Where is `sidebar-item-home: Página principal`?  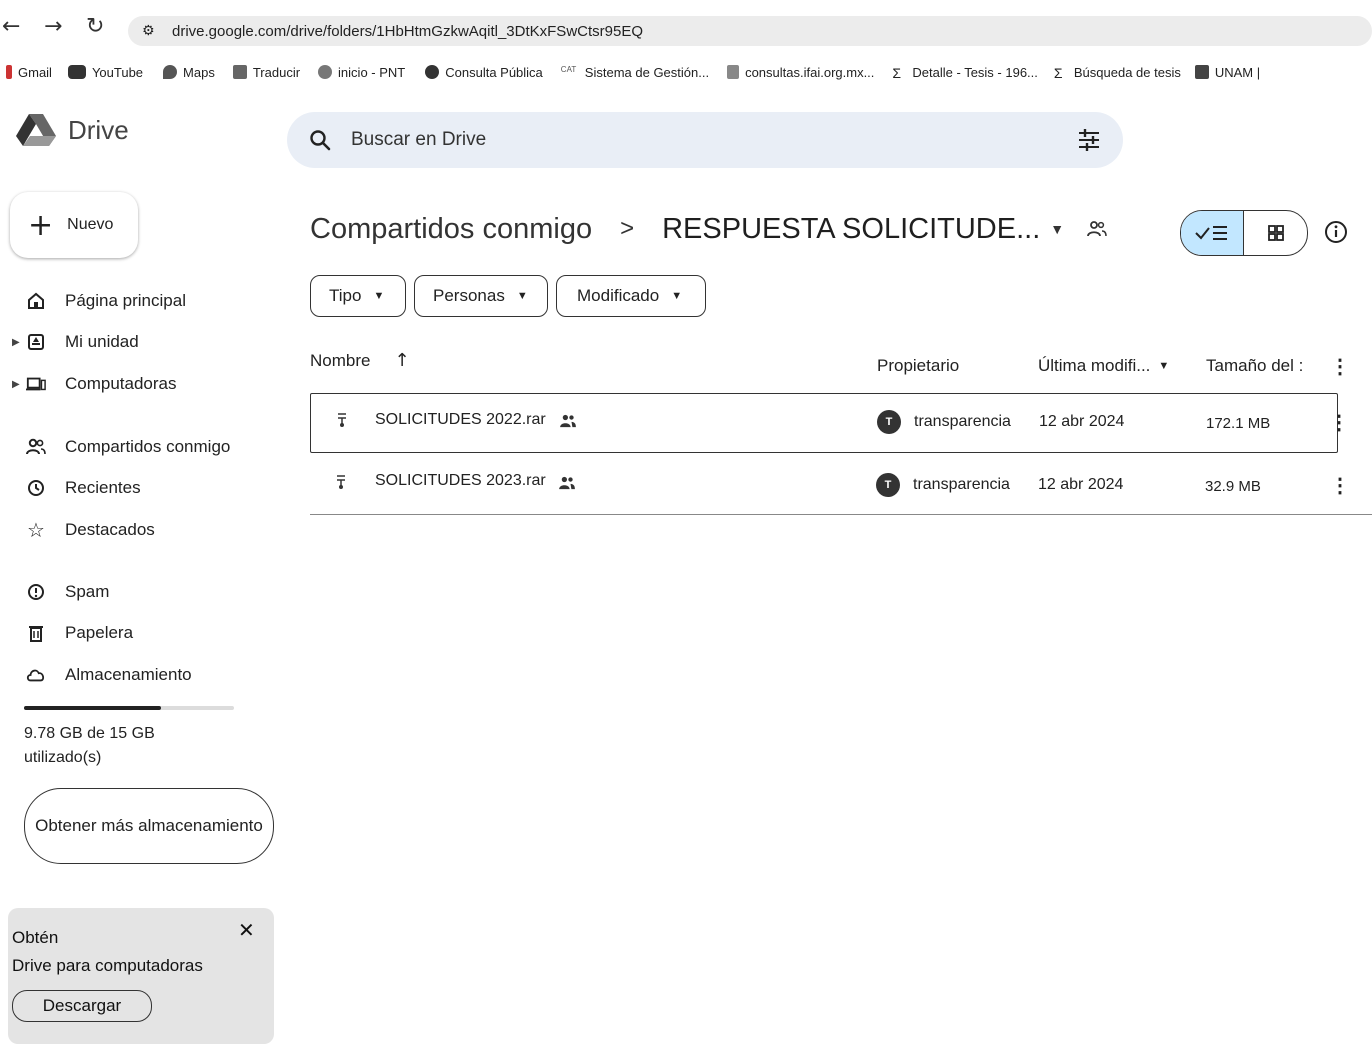
sidebar-item-home: Página principal is located at coordinates (135, 301).